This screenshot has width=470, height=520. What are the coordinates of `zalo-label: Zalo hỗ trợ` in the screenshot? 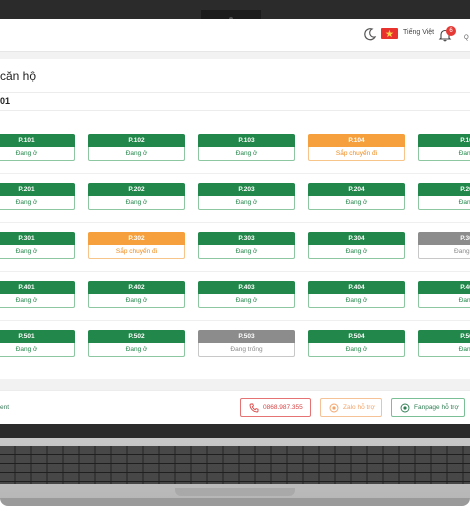 It's located at (359, 407).